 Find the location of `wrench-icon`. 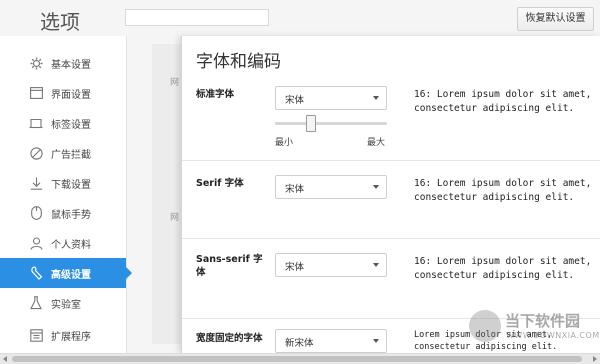

wrench-icon is located at coordinates (36, 273).